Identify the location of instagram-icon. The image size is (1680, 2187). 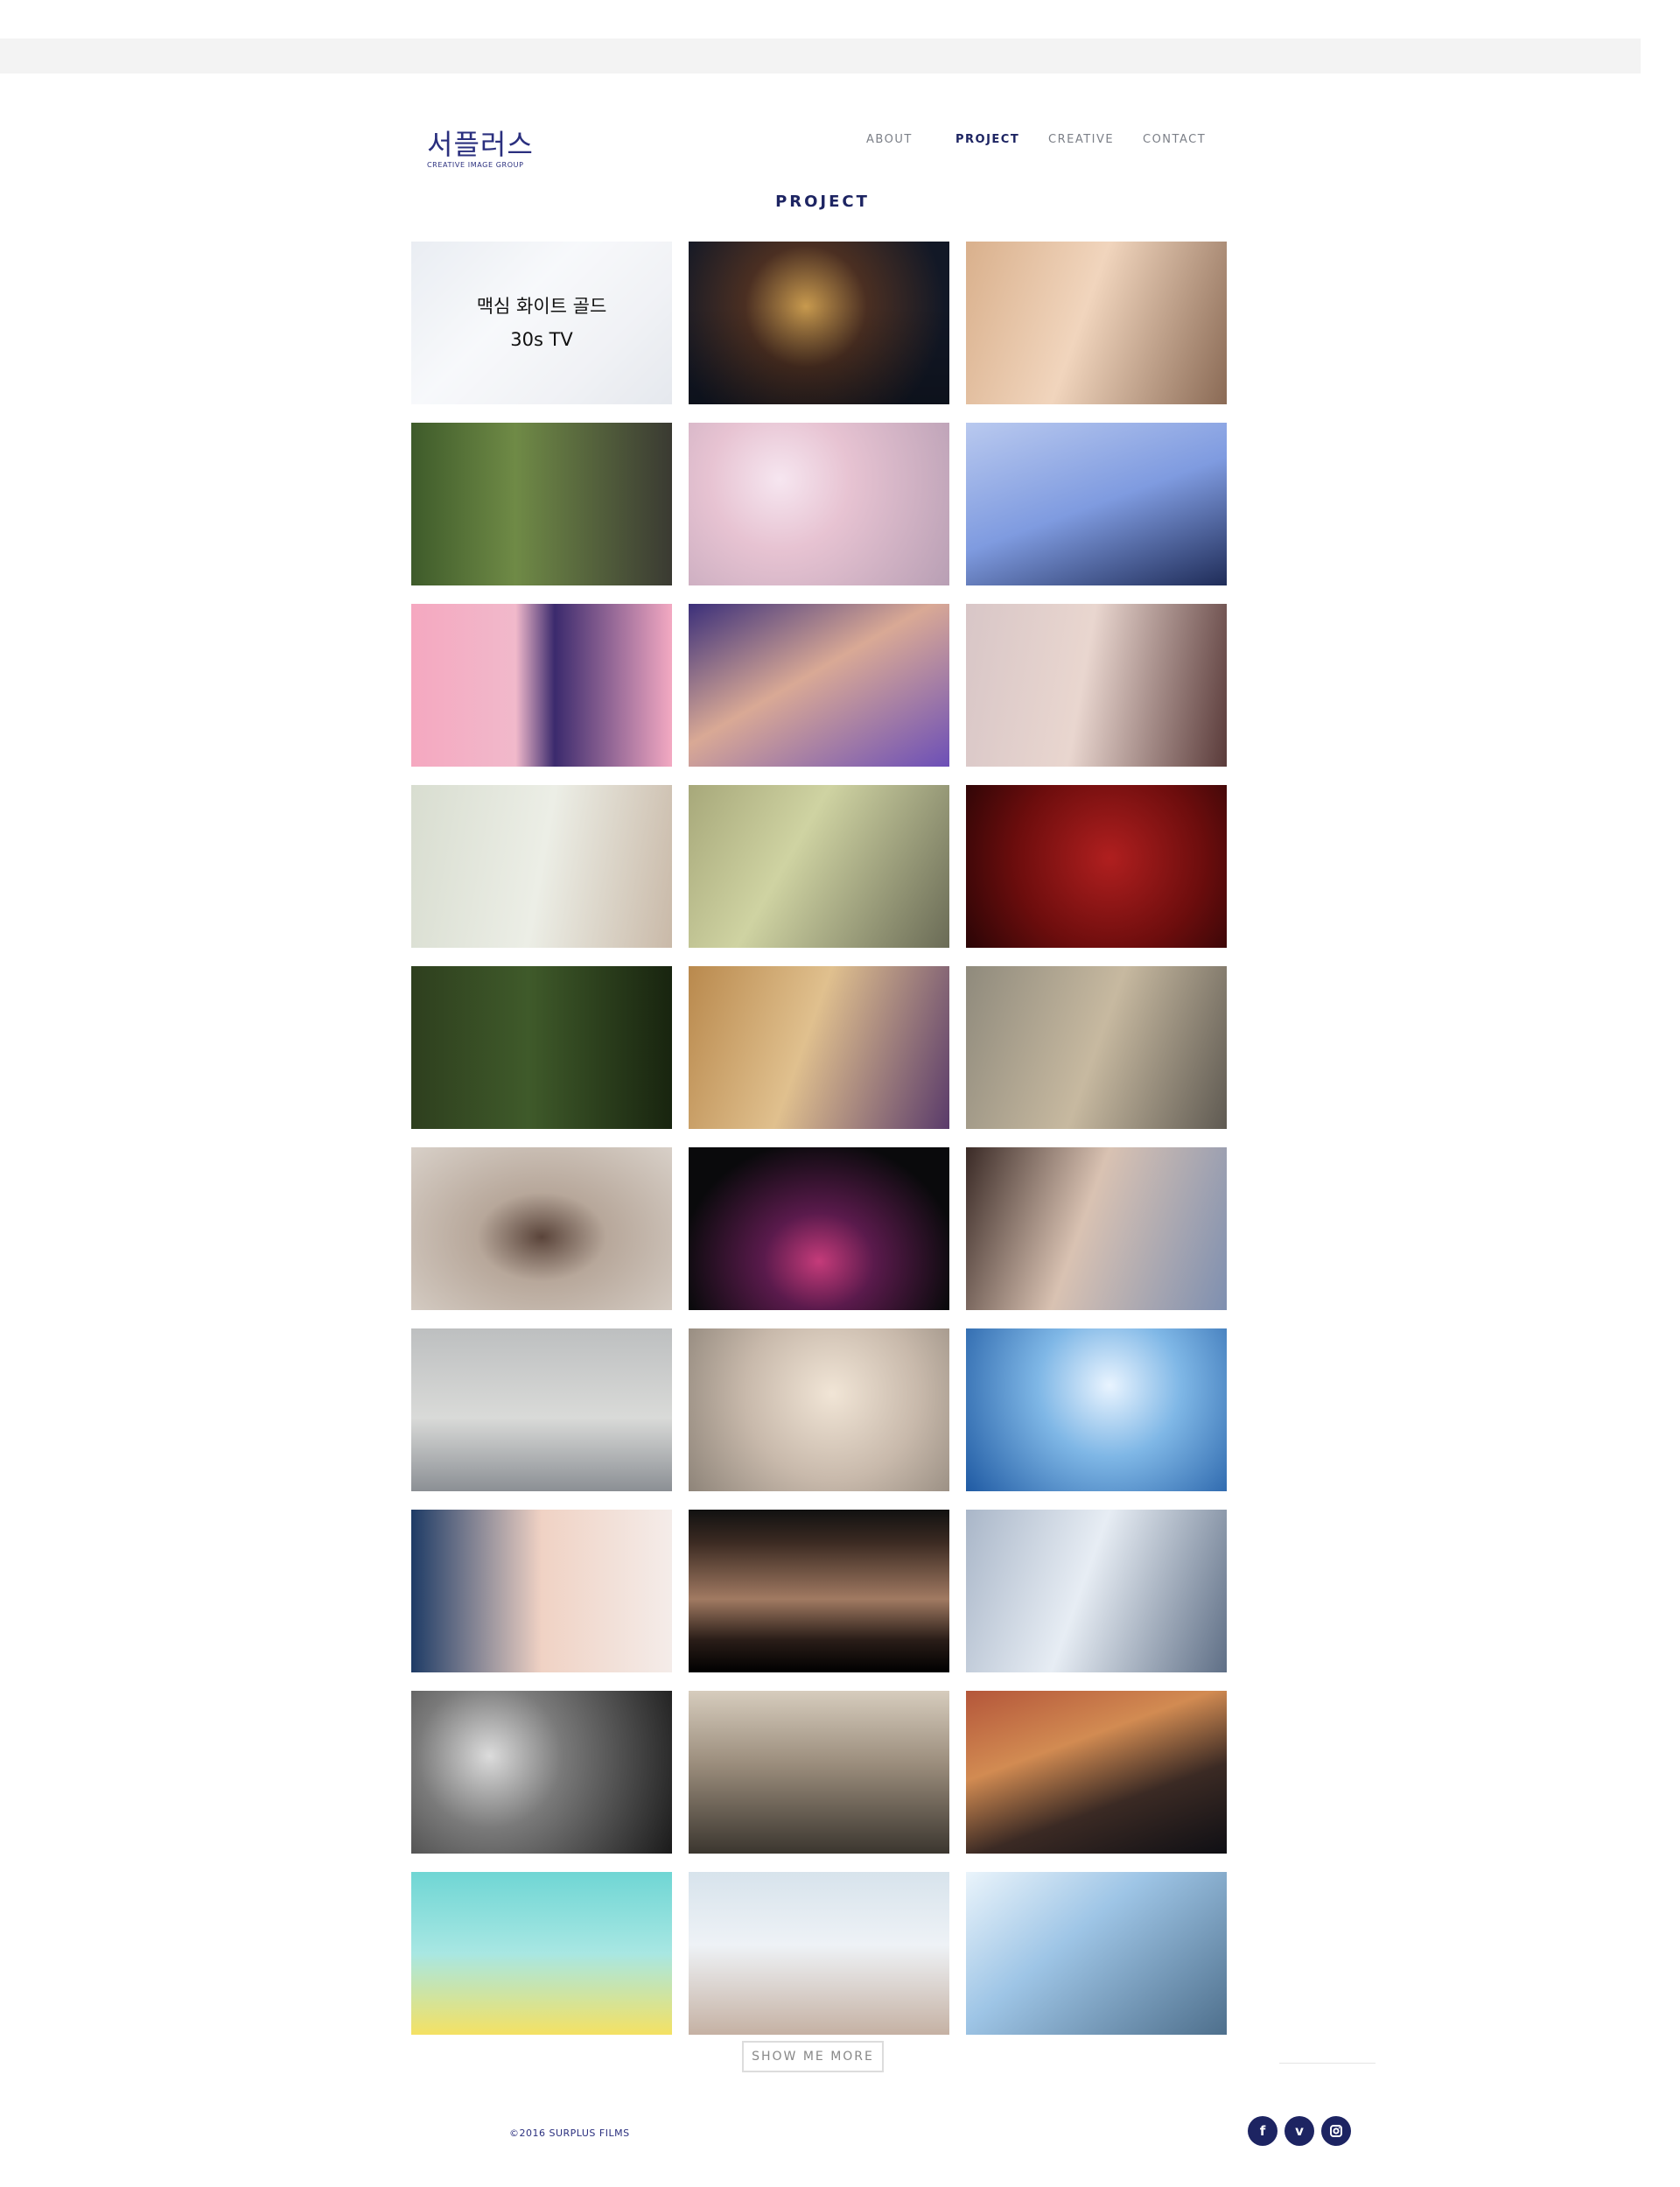
(1336, 2131).